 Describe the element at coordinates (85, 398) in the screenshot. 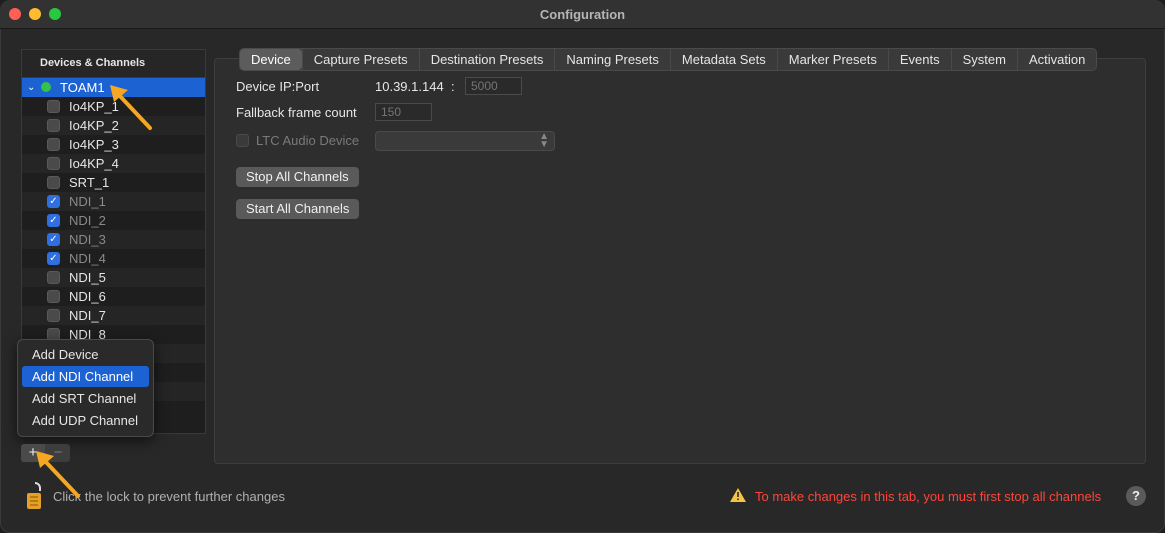

I see `menu-item-add-srt-channel: Add SRT Channel` at that location.